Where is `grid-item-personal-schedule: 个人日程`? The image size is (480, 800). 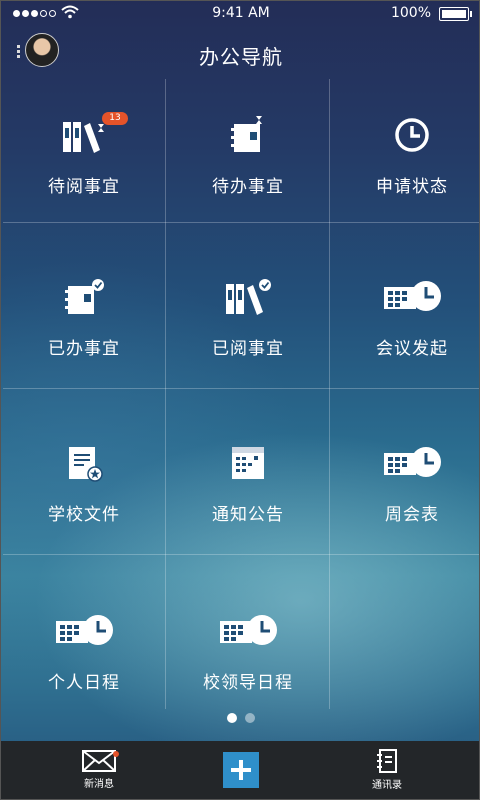
grid-item-personal-schedule: 个人日程 is located at coordinates (84, 651).